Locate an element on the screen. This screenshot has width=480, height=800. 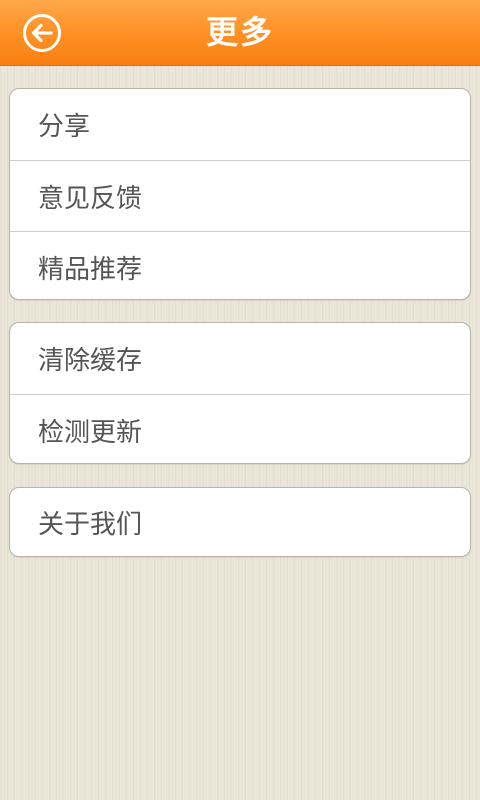
top-bar: 更多 is located at coordinates (240, 33).